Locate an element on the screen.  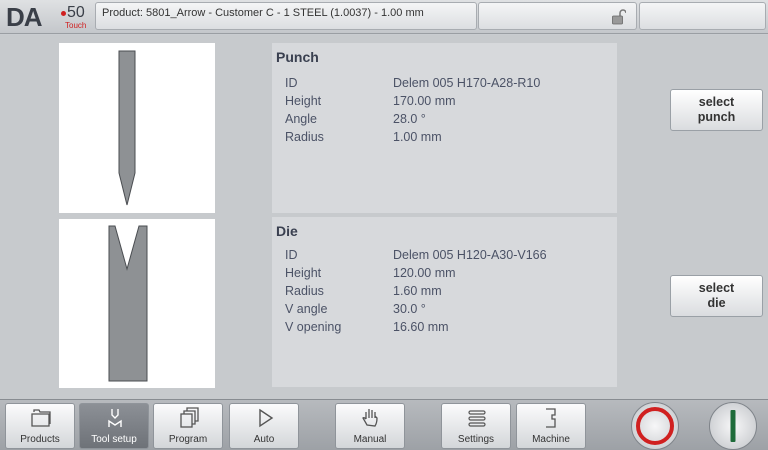
row-key: Angle is located at coordinates (301, 119).